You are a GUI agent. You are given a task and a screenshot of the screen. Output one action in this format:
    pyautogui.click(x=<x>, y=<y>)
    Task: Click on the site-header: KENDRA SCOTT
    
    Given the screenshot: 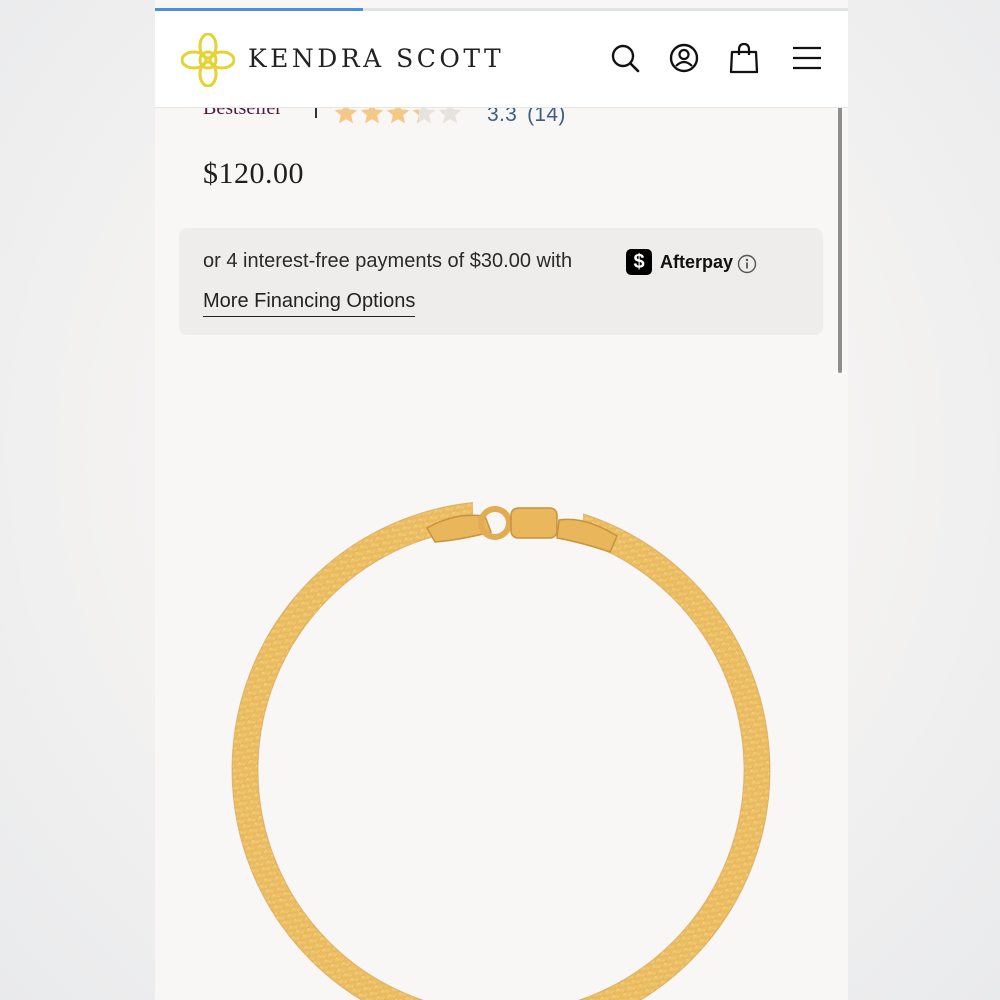 What is the action you would take?
    pyautogui.click(x=501, y=59)
    